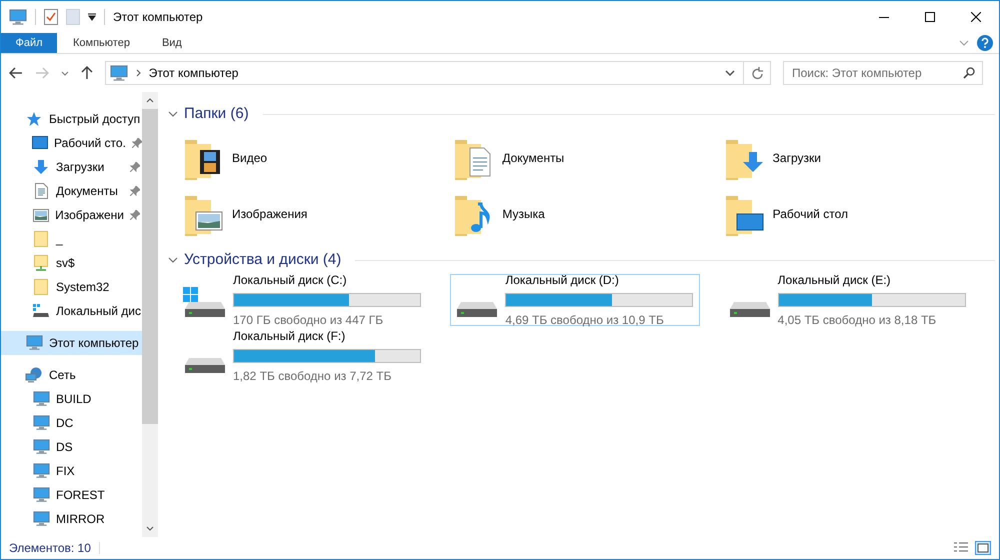  I want to click on nav-label: Сеть, so click(62, 375).